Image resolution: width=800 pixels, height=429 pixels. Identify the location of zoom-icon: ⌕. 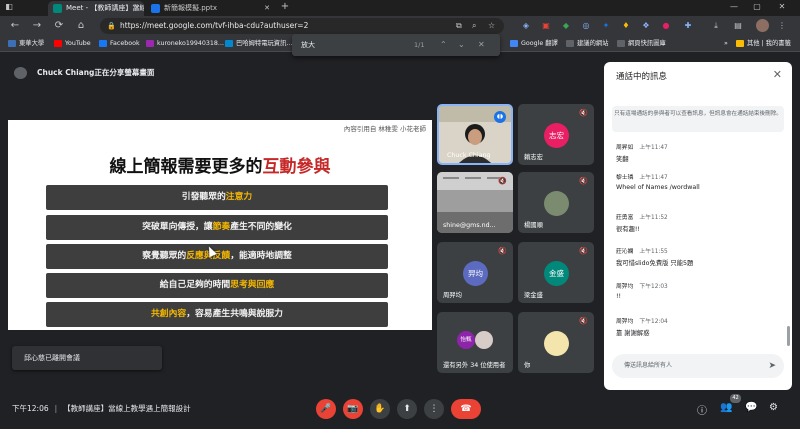
(474, 26).